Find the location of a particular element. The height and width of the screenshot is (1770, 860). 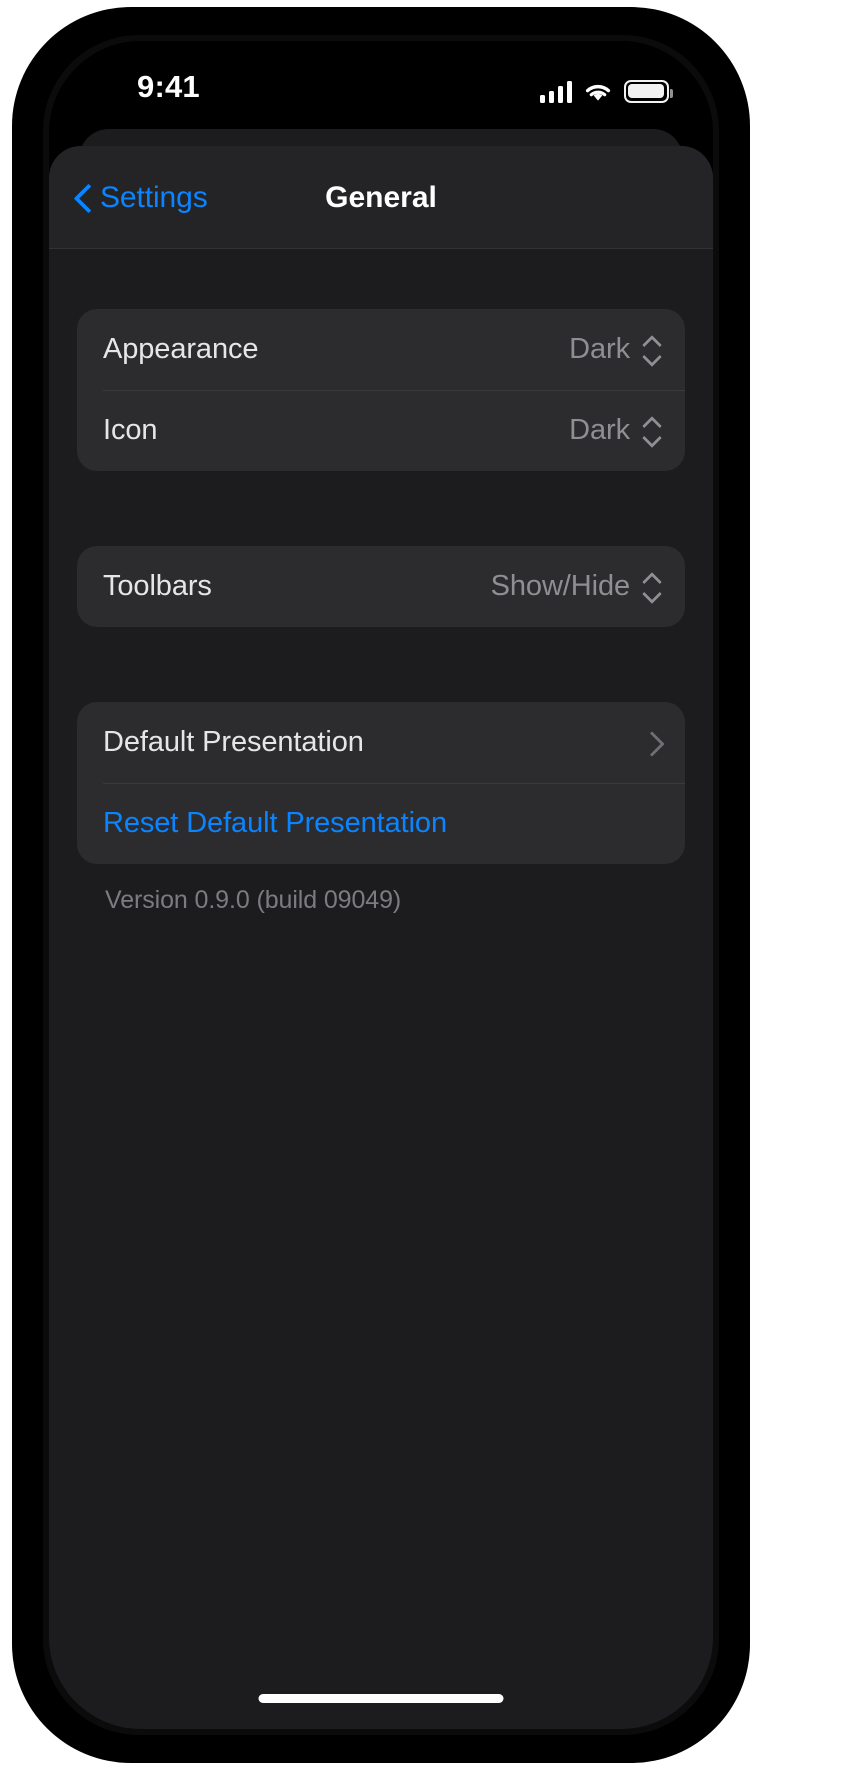

row-icon-control: Dark is located at coordinates (614, 430).